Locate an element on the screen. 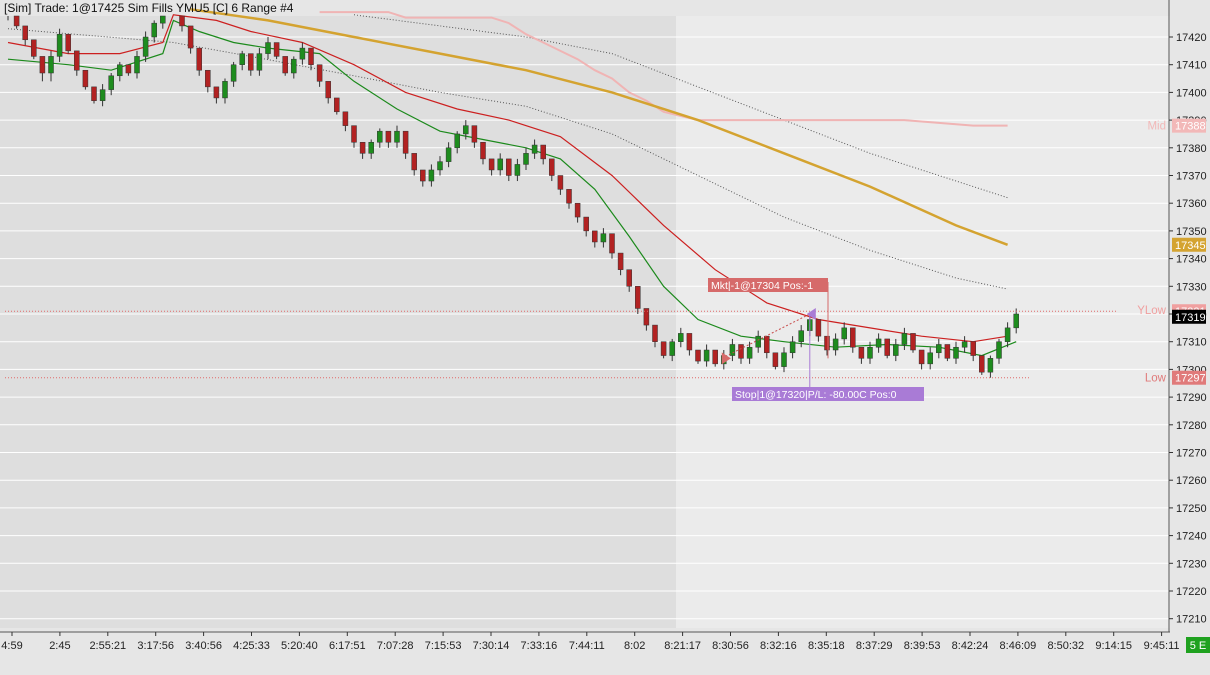 The width and height of the screenshot is (1210, 675). time-tick-label: 8:02 is located at coordinates (634, 646).